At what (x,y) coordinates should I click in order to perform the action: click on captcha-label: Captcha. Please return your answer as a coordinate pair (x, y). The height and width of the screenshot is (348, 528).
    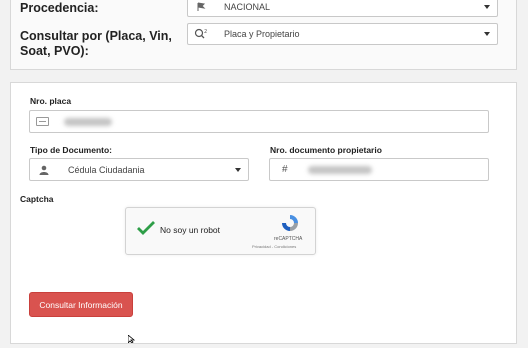
    Looking at the image, I should click on (37, 199).